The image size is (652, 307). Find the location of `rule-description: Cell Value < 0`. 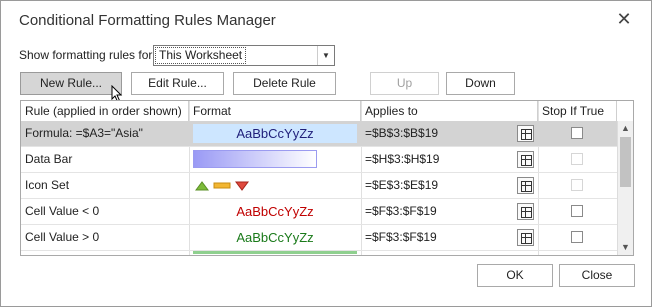

rule-description: Cell Value < 0 is located at coordinates (62, 211).